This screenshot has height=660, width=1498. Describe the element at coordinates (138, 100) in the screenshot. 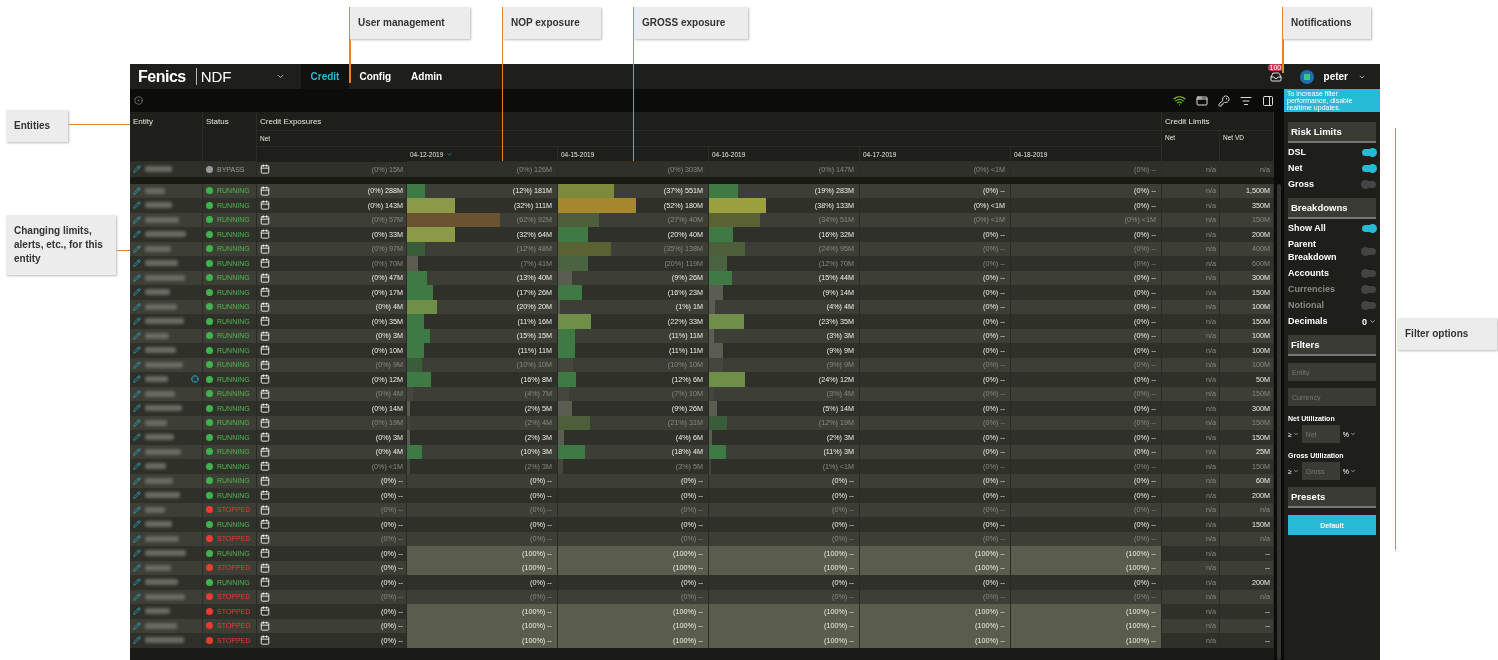

I see `target-icon` at that location.